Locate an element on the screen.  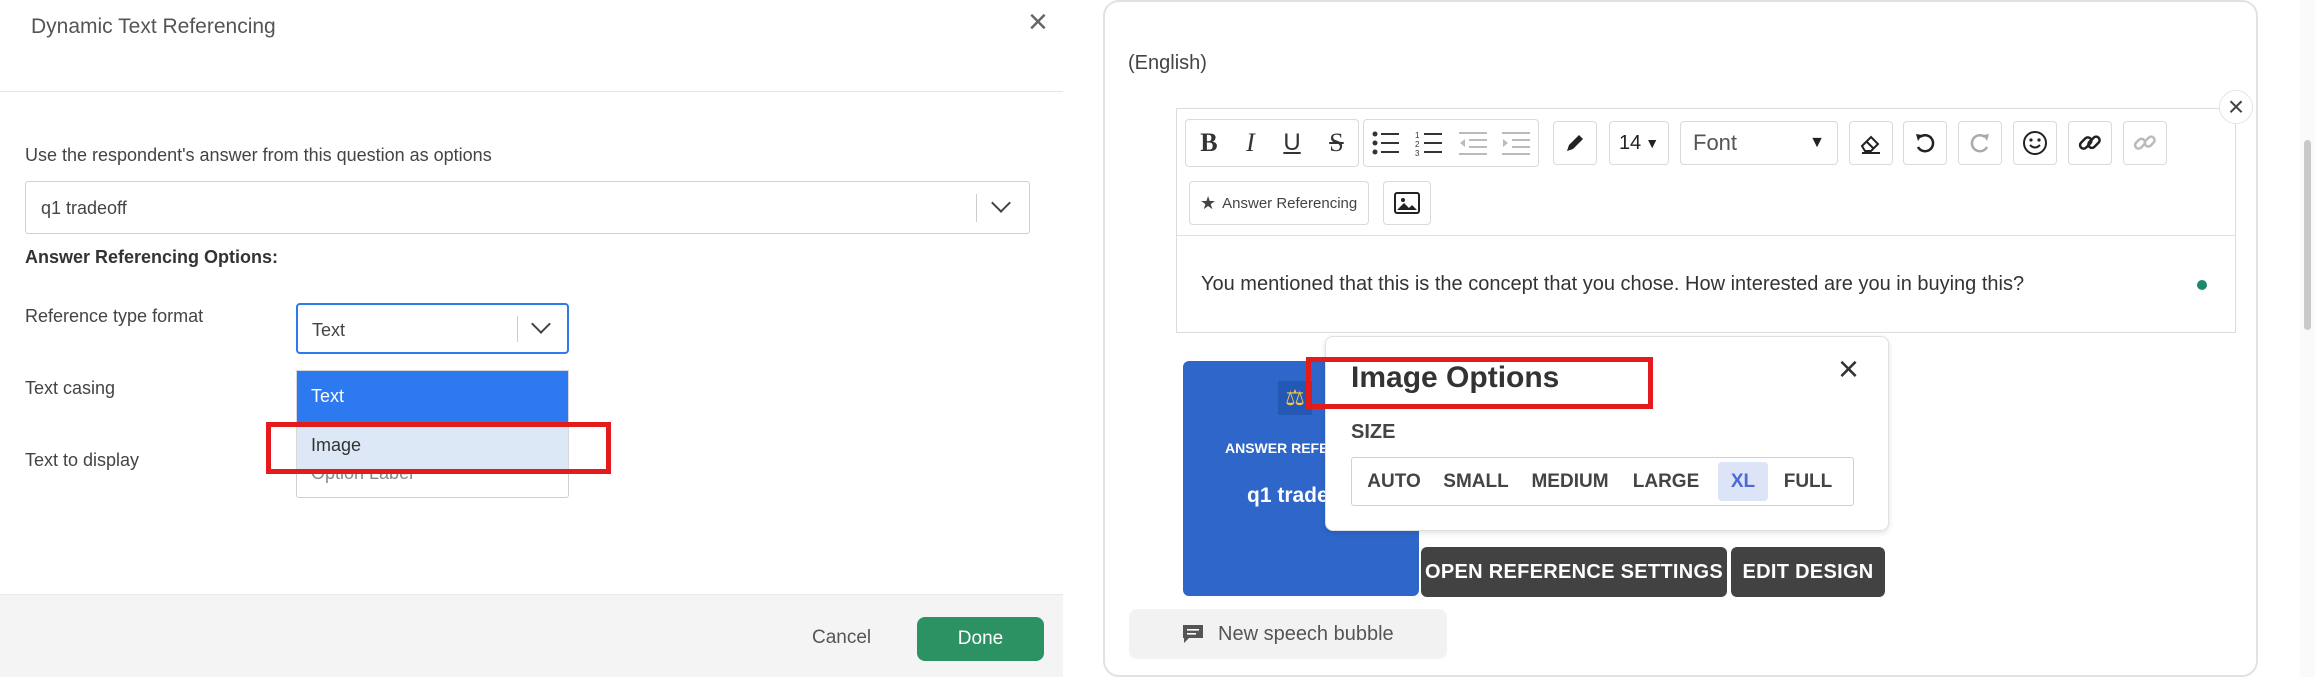
question-select: q1 tradeoff is located at coordinates (527, 207).